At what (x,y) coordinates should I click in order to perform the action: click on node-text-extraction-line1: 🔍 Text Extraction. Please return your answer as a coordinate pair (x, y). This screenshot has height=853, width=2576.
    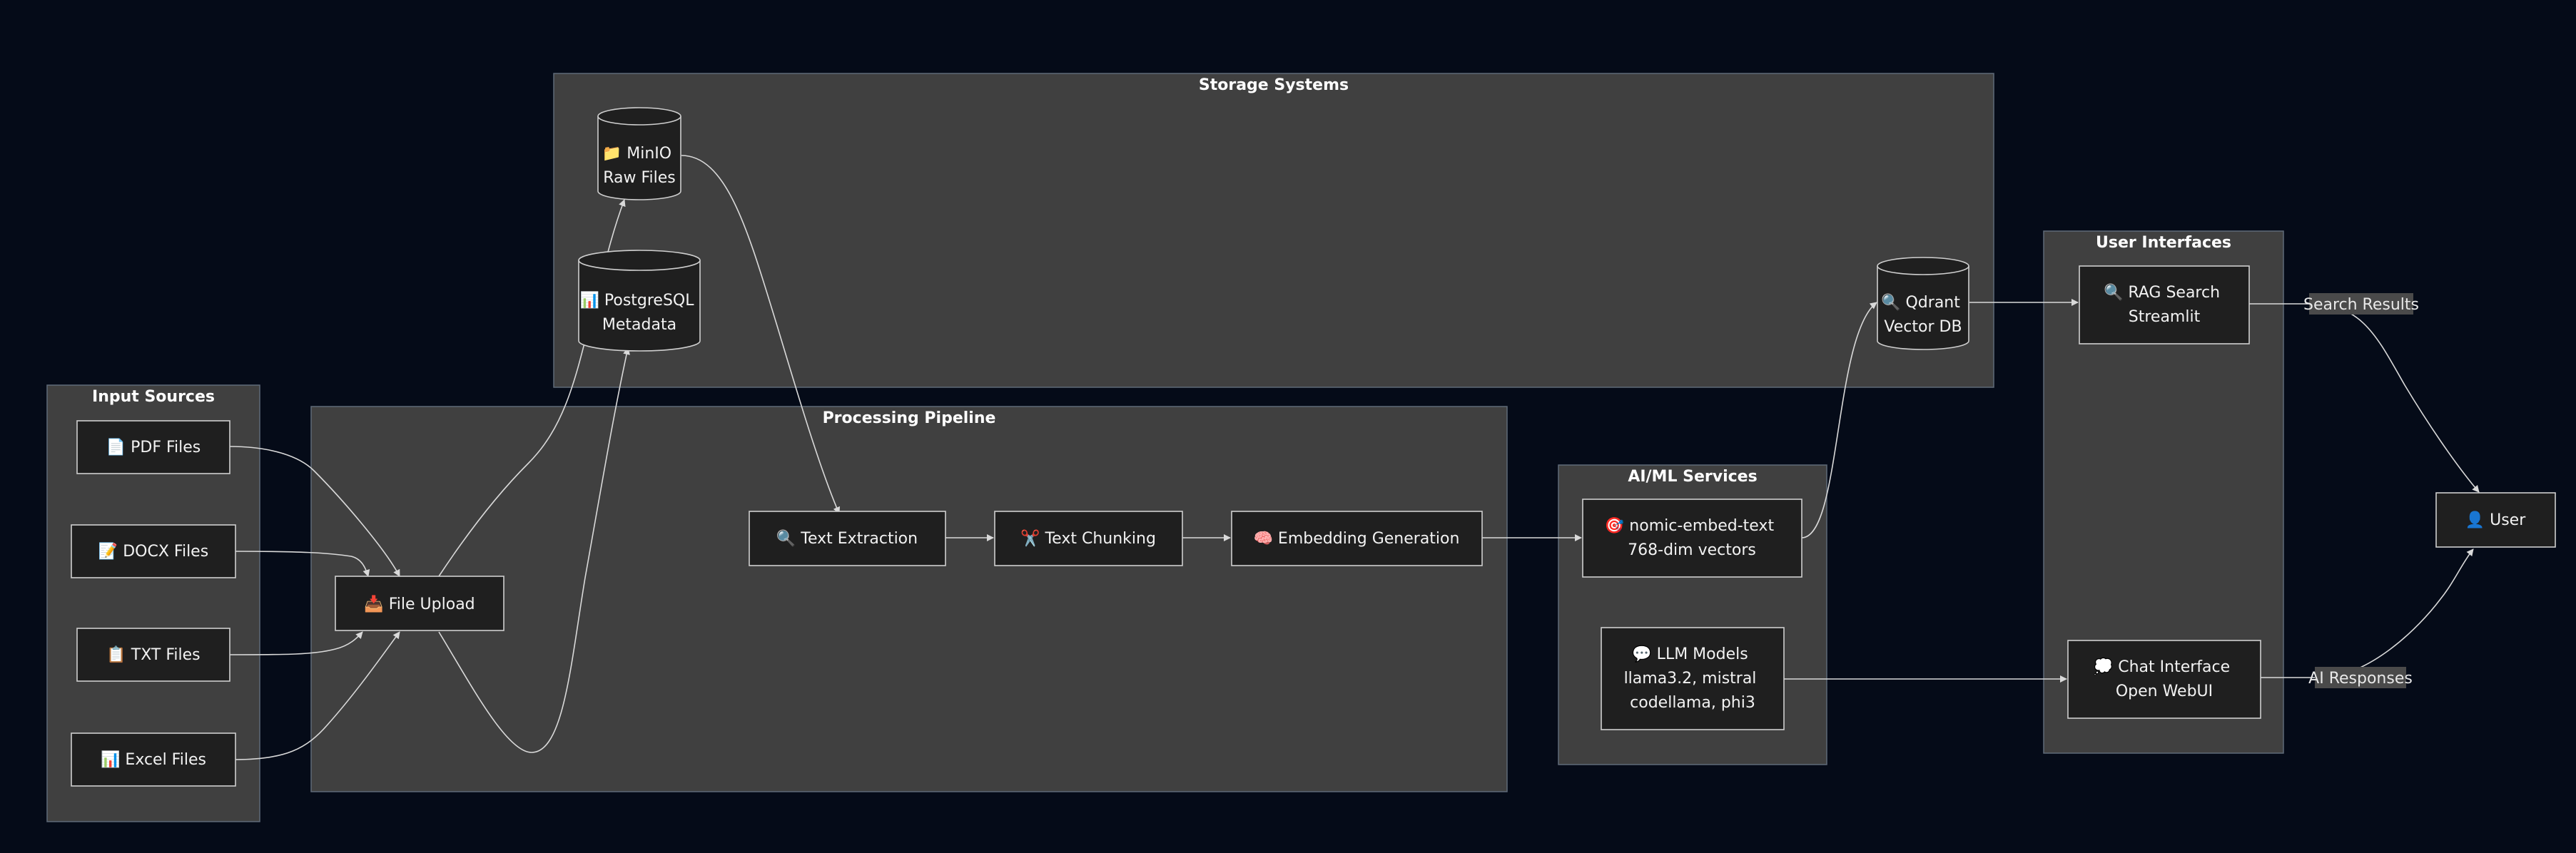
    Looking at the image, I should click on (847, 538).